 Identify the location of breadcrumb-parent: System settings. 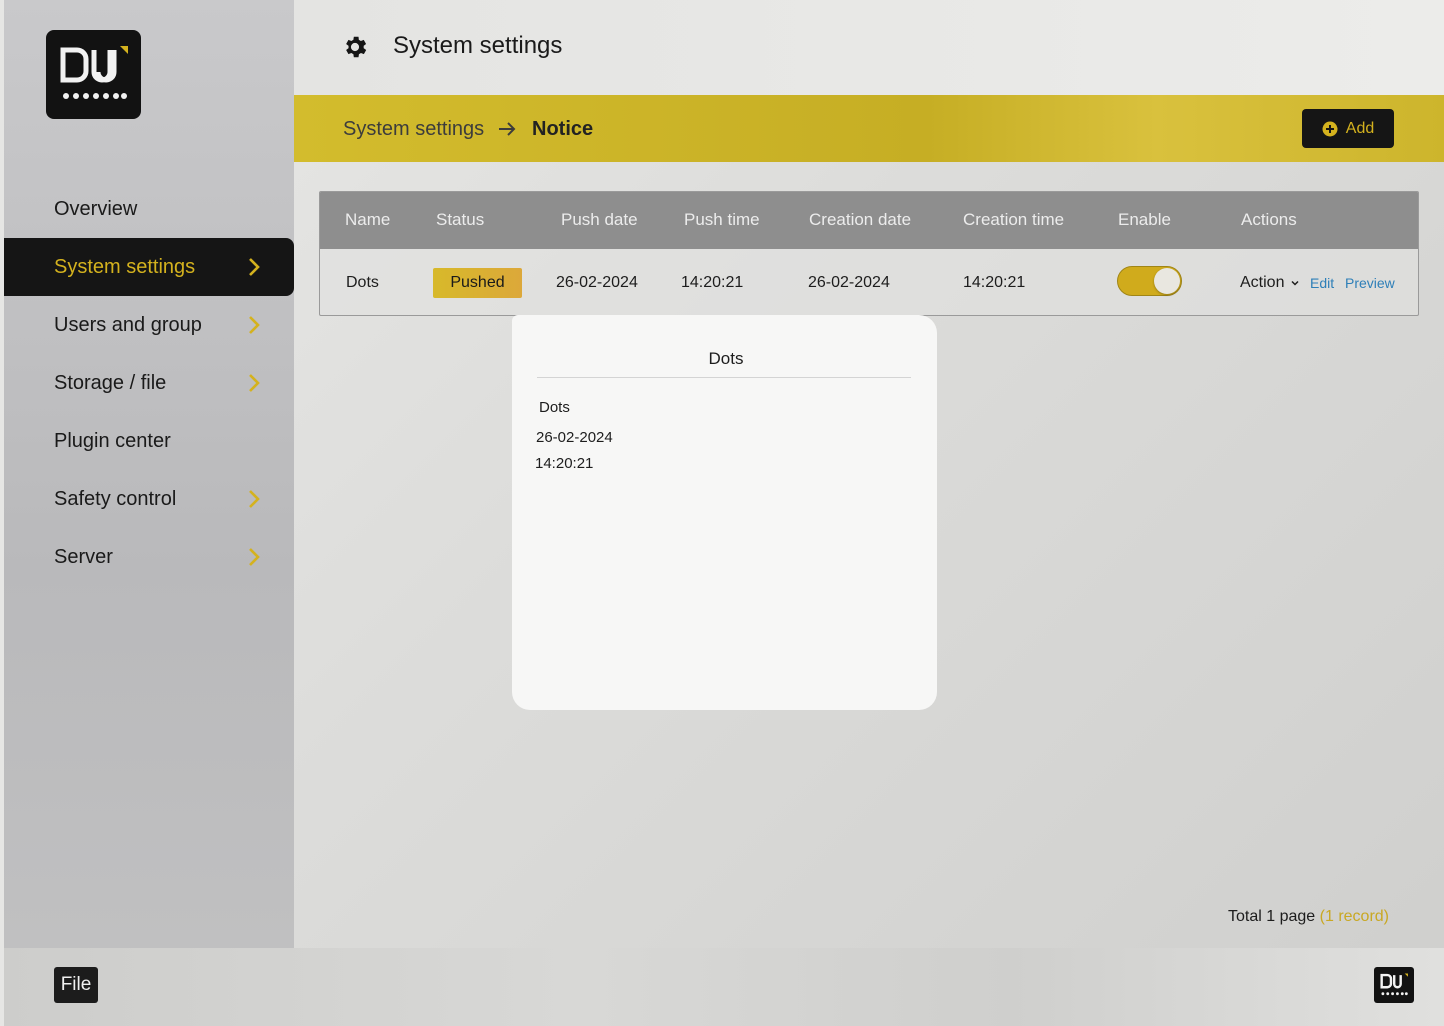
(413, 129).